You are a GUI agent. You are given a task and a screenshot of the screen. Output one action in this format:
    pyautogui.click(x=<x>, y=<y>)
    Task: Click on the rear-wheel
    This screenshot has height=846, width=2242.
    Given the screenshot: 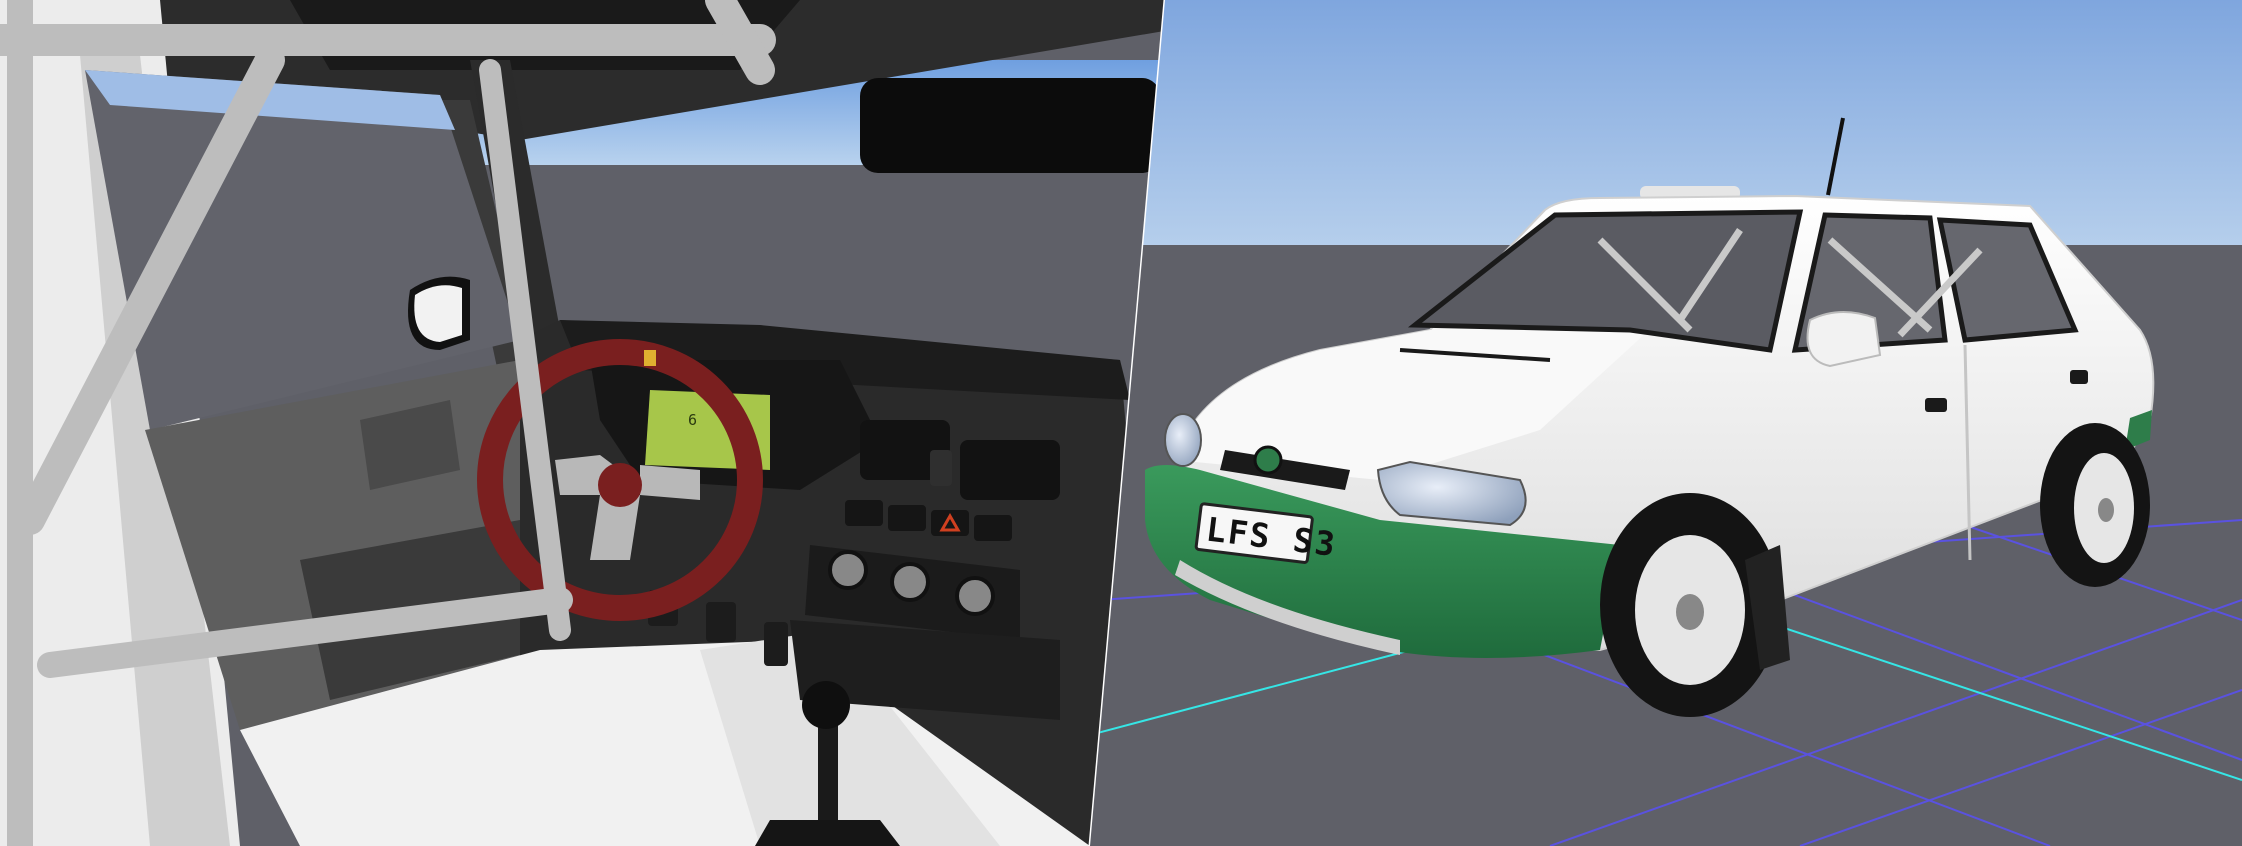 What is the action you would take?
    pyautogui.click(x=2095, y=505)
    